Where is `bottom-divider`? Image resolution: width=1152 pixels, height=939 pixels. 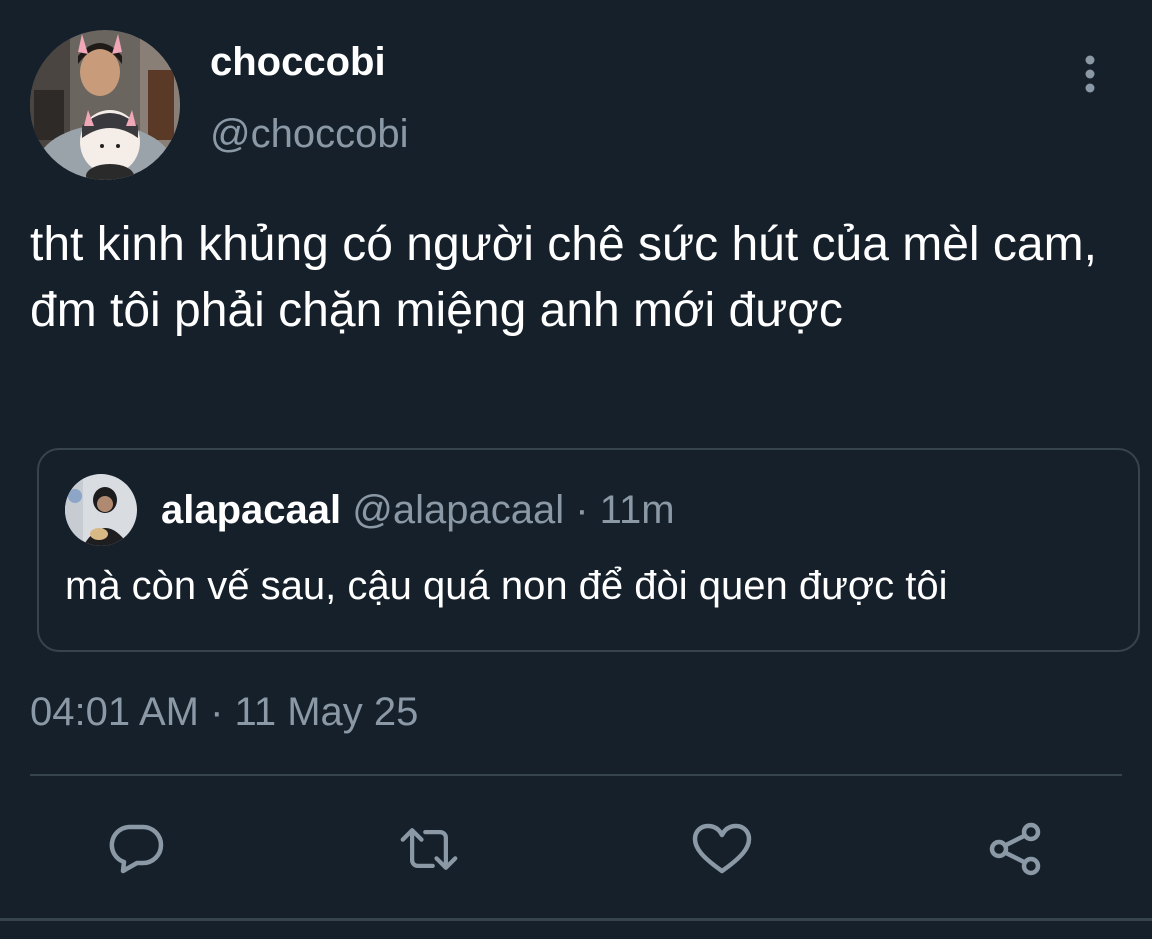 bottom-divider is located at coordinates (576, 919).